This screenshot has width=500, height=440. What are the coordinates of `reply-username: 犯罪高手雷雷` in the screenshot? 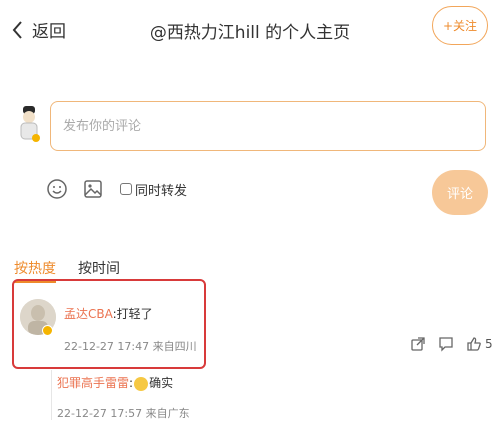 It's located at (93, 382).